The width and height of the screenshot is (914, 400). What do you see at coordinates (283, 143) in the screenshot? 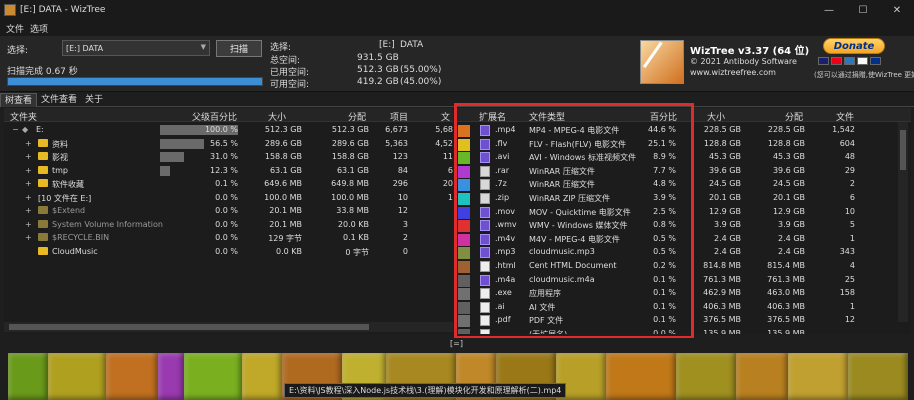
I see `tree-row-size: 289.6 GB` at bounding box center [283, 143].